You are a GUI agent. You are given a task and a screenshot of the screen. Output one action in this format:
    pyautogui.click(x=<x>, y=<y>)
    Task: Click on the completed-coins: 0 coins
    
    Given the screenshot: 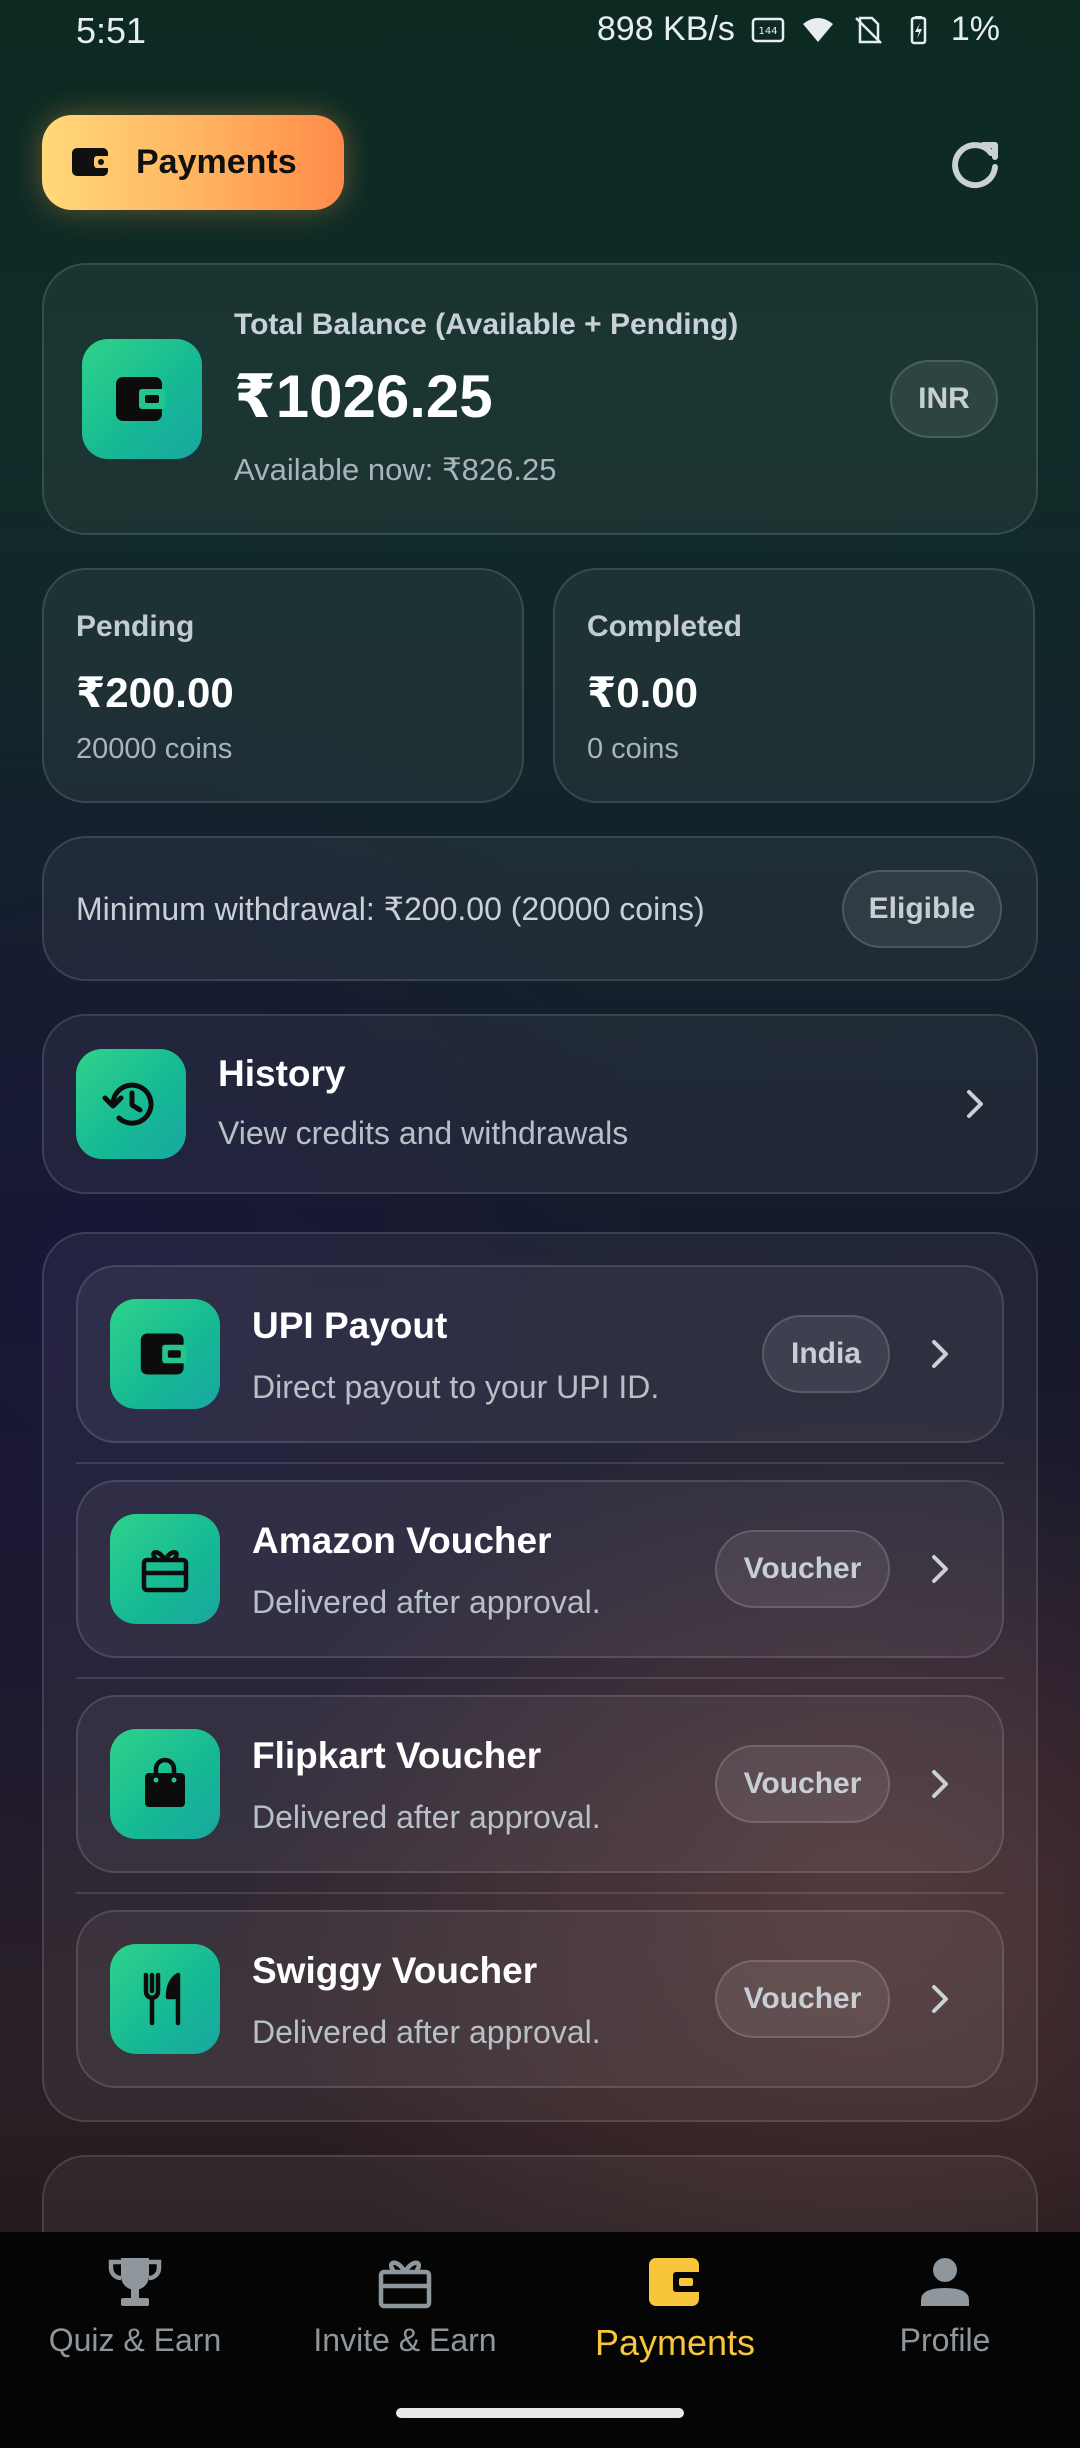 What is the action you would take?
    pyautogui.click(x=633, y=749)
    